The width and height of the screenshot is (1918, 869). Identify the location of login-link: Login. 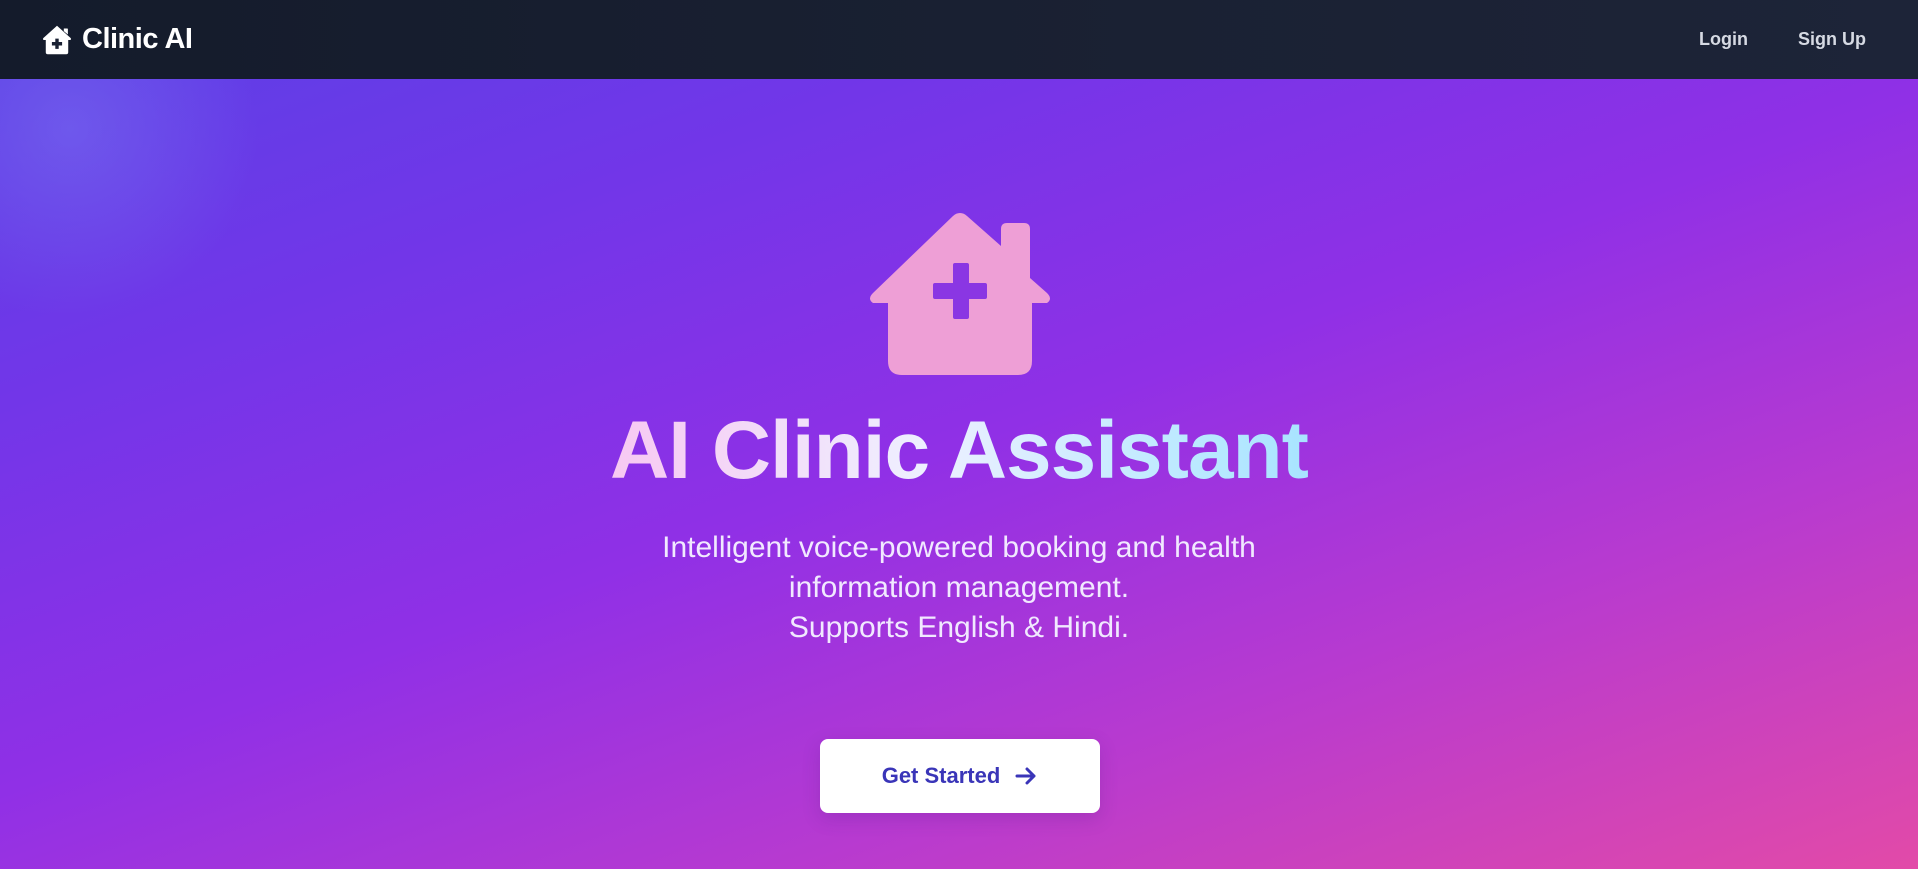
(1723, 39).